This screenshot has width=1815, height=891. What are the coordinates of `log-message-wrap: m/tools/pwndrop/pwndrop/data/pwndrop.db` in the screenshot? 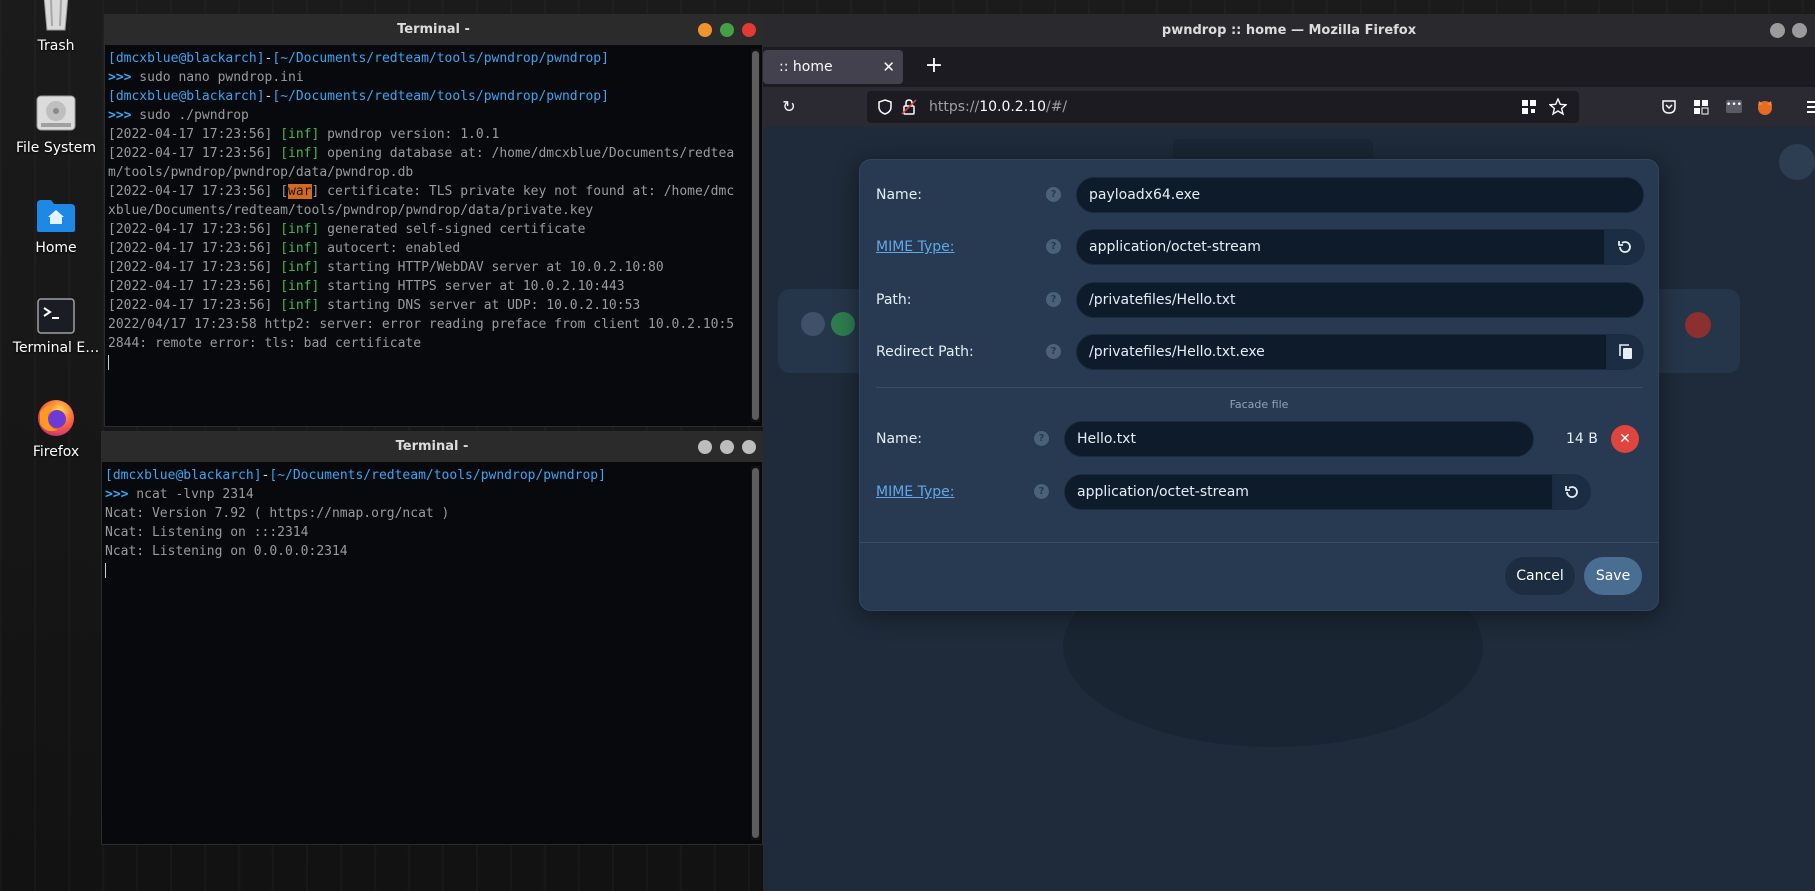 It's located at (261, 172).